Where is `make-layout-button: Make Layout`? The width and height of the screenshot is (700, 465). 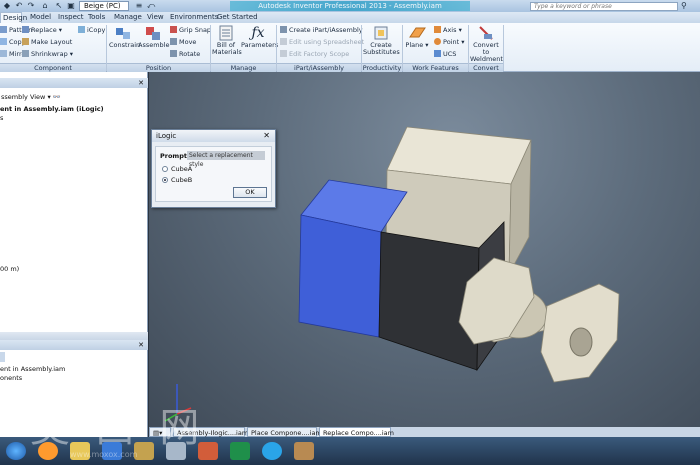
make-layout-button: Make Layout is located at coordinates (47, 42).